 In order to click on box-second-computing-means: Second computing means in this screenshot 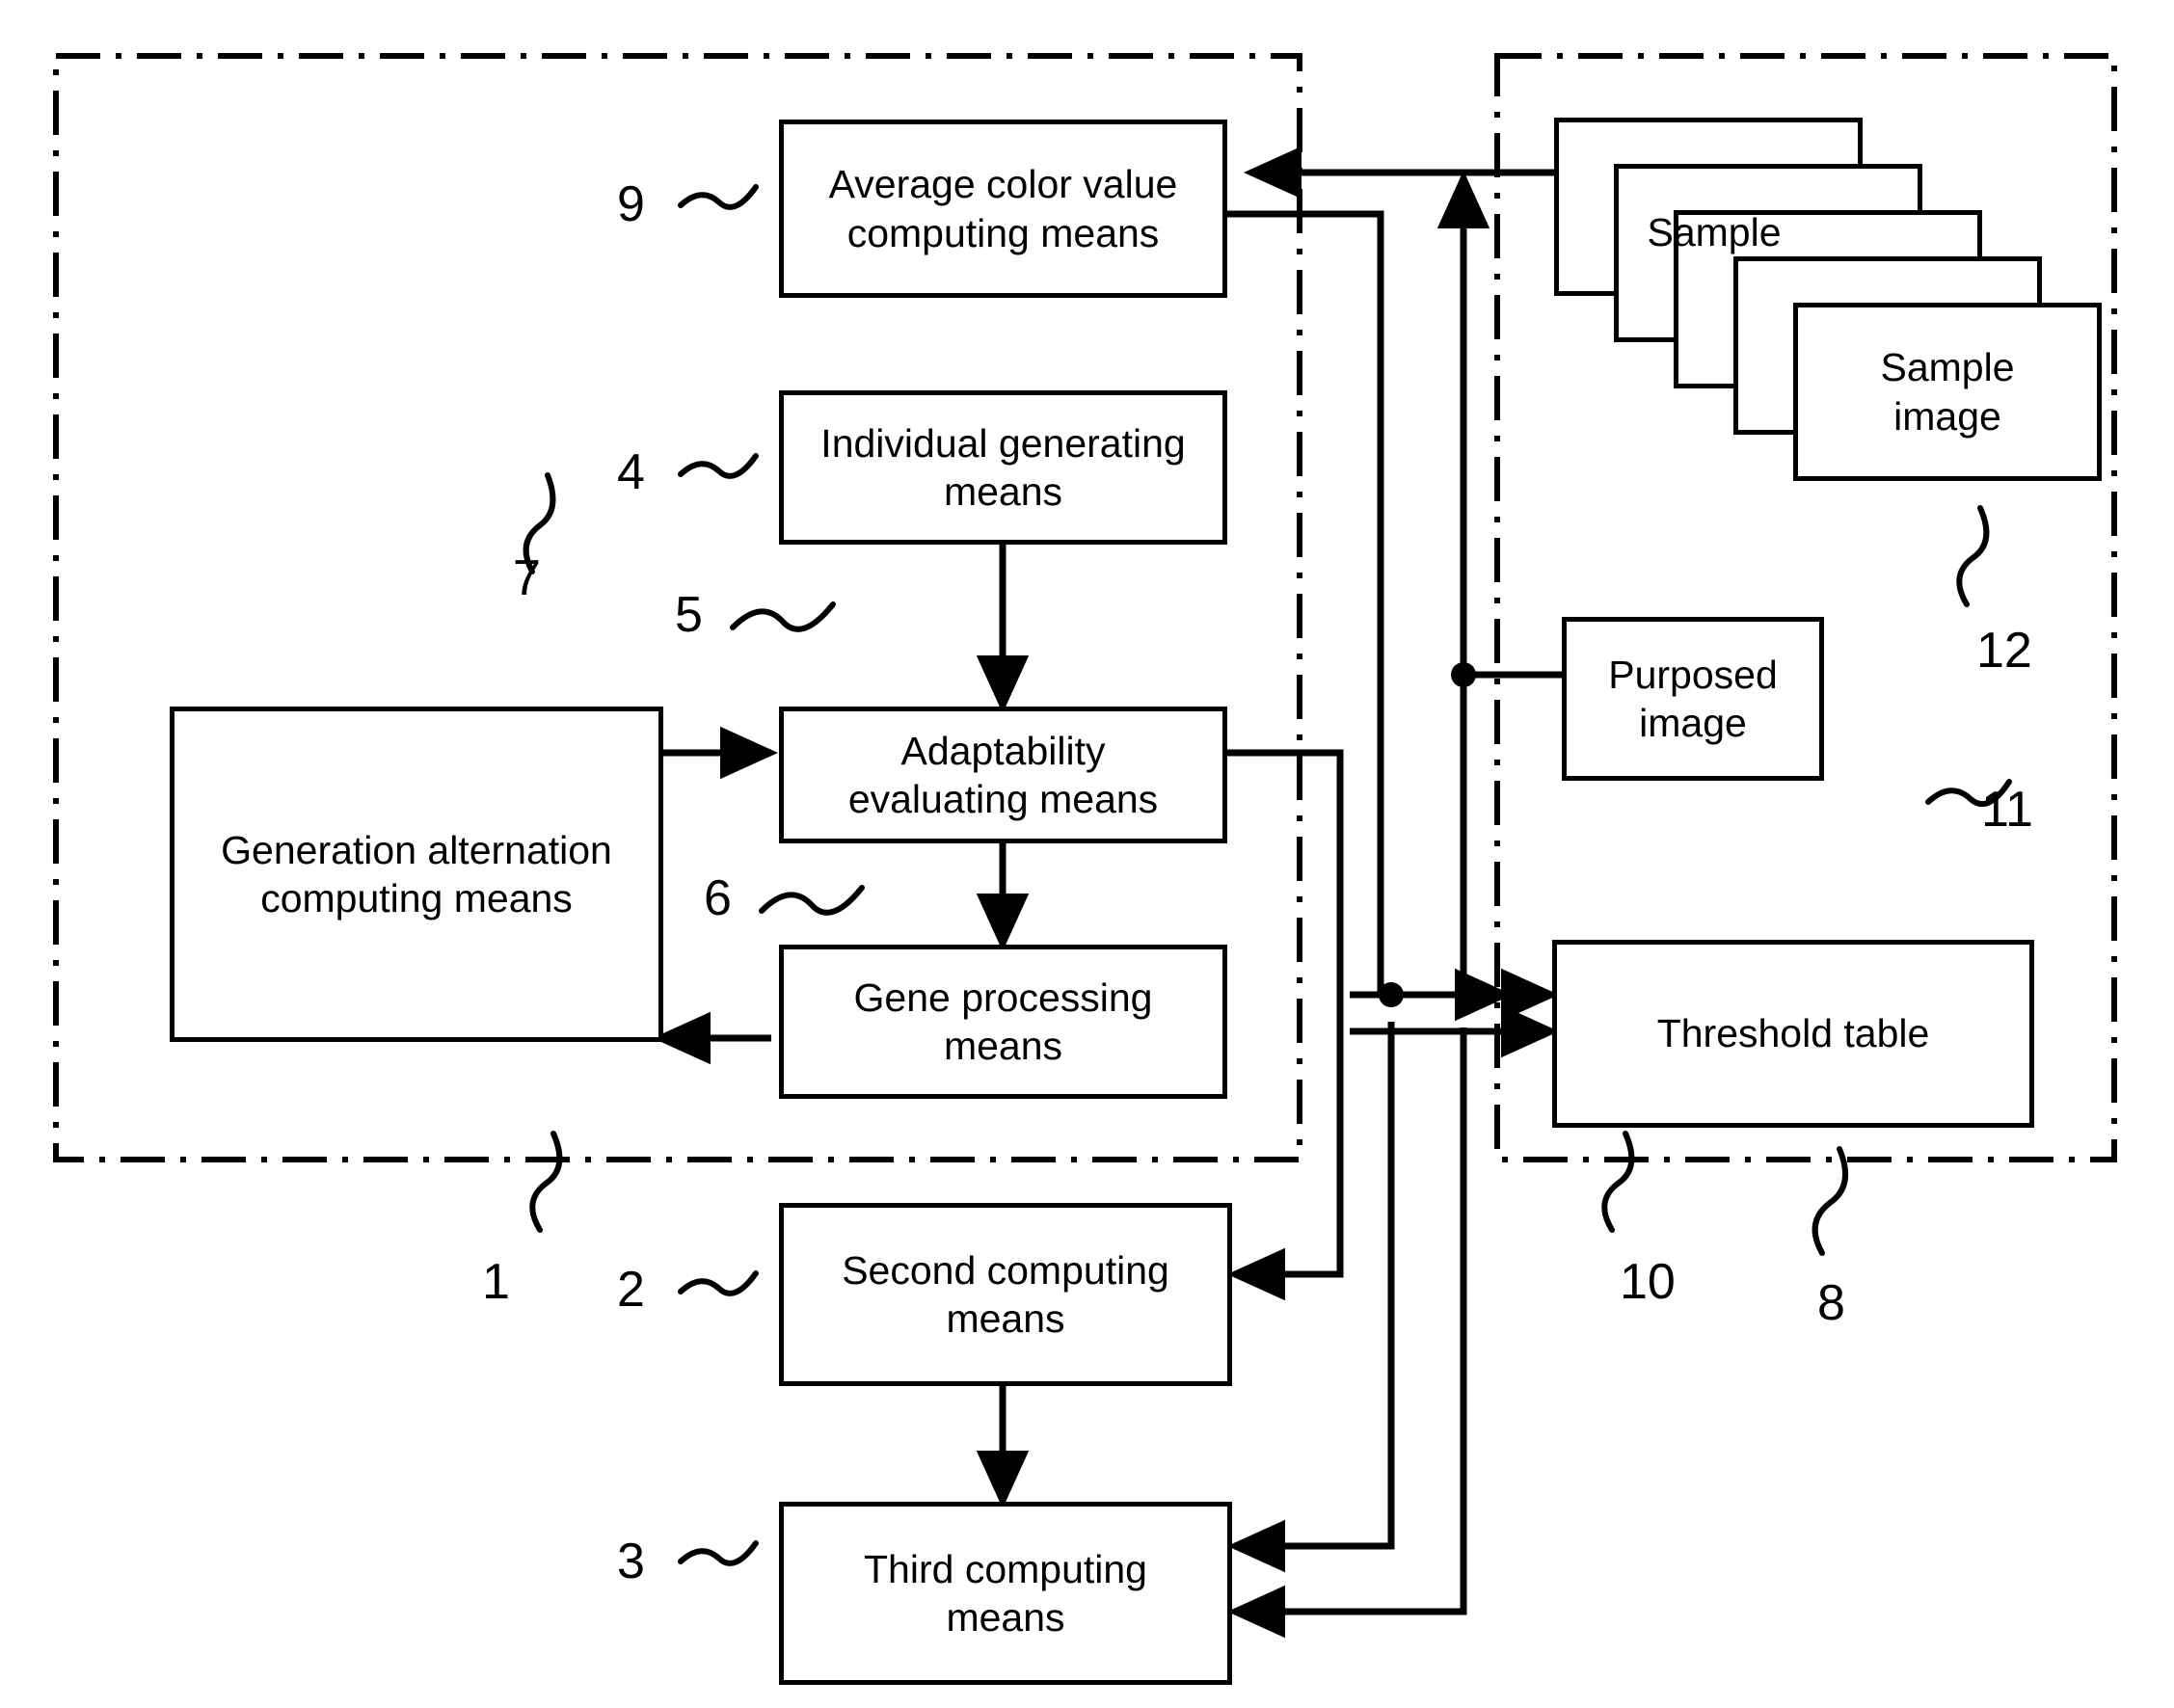, I will do `click(1005, 1294)`.